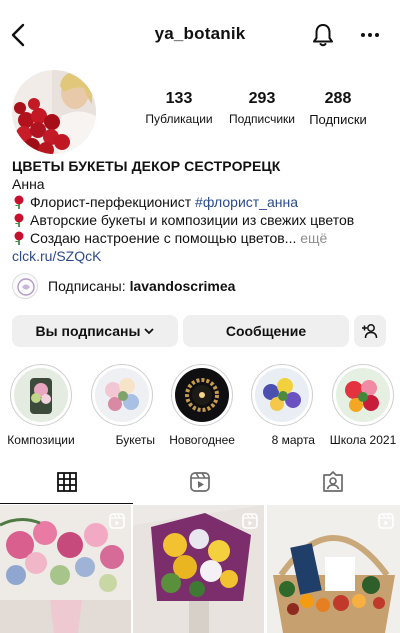  What do you see at coordinates (179, 98) in the screenshot?
I see `posts-count: 133` at bounding box center [179, 98].